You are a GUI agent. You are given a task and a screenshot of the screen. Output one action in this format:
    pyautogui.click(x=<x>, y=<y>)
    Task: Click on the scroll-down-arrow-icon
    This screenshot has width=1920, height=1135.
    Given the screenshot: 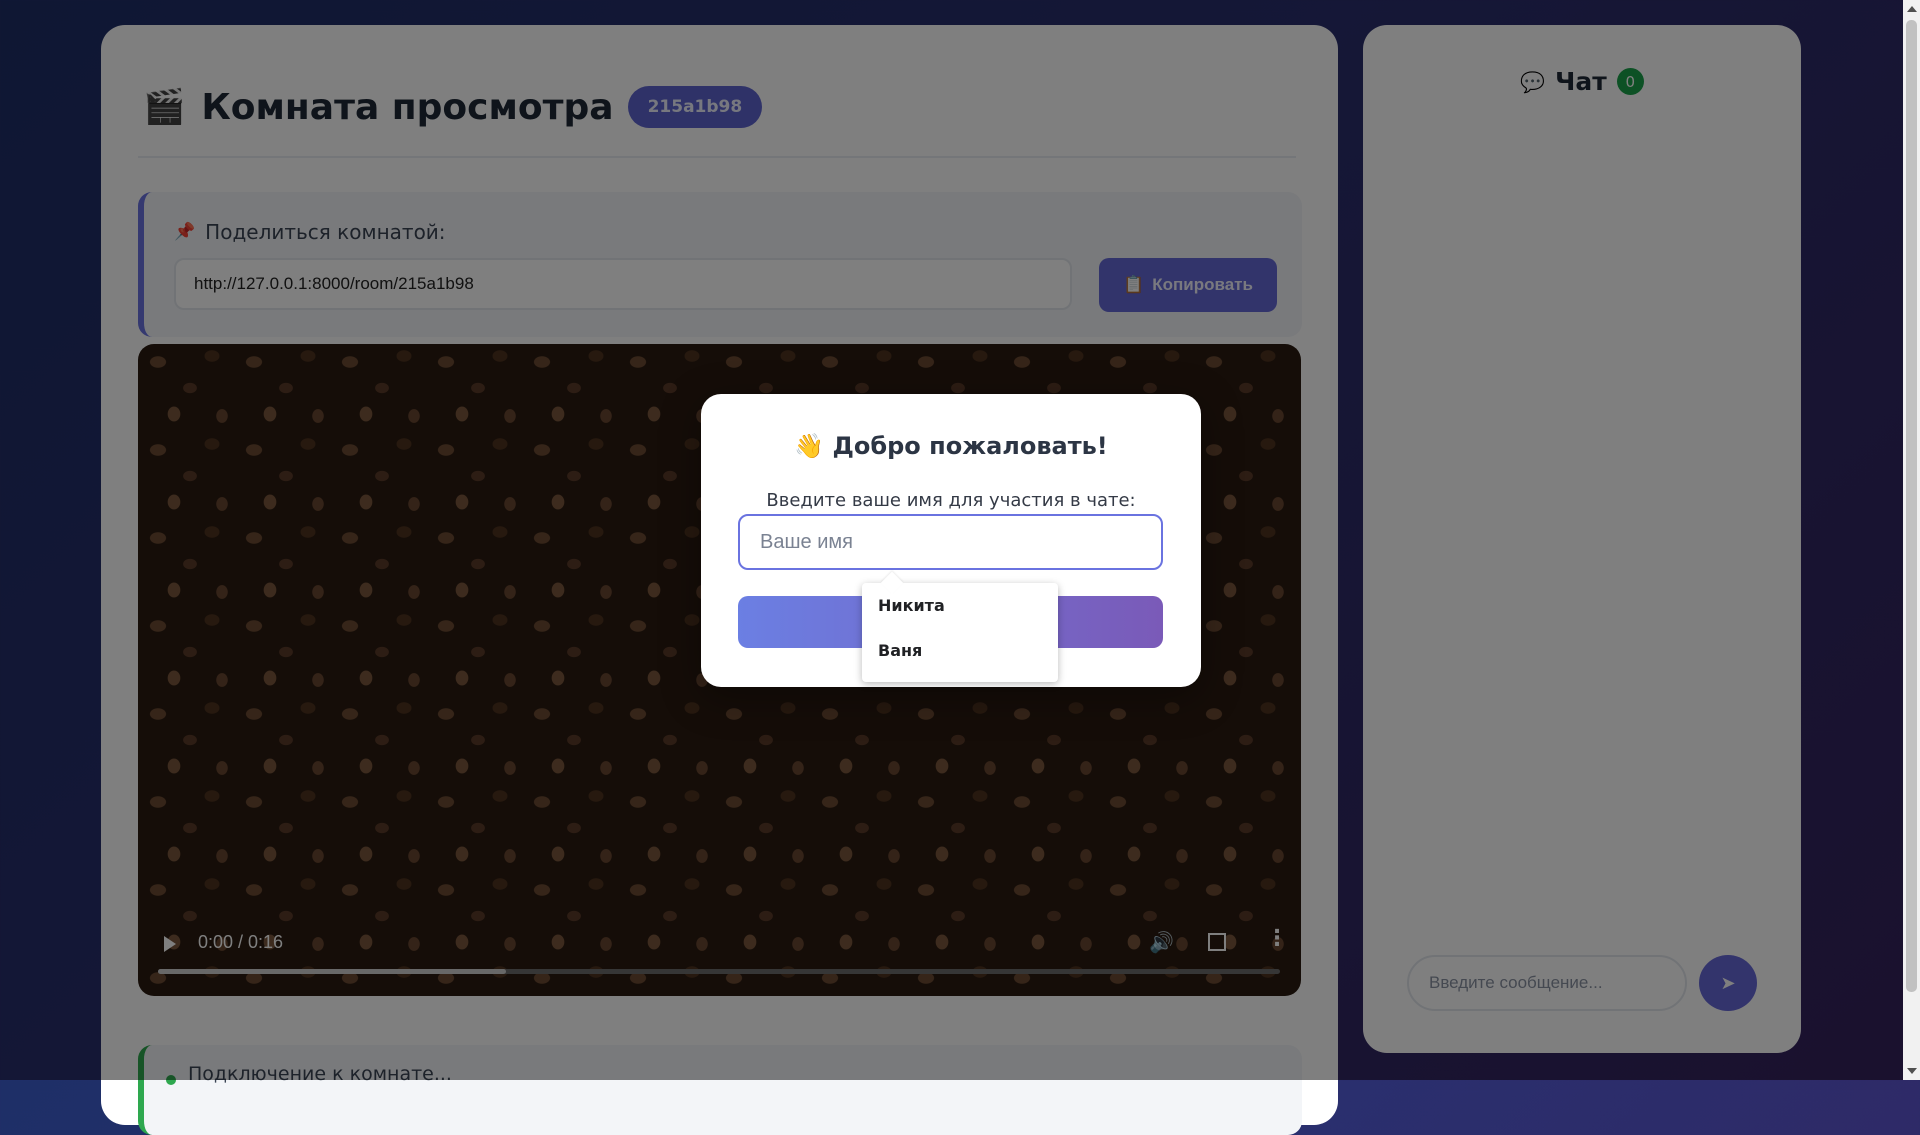 What is the action you would take?
    pyautogui.click(x=1912, y=1071)
    